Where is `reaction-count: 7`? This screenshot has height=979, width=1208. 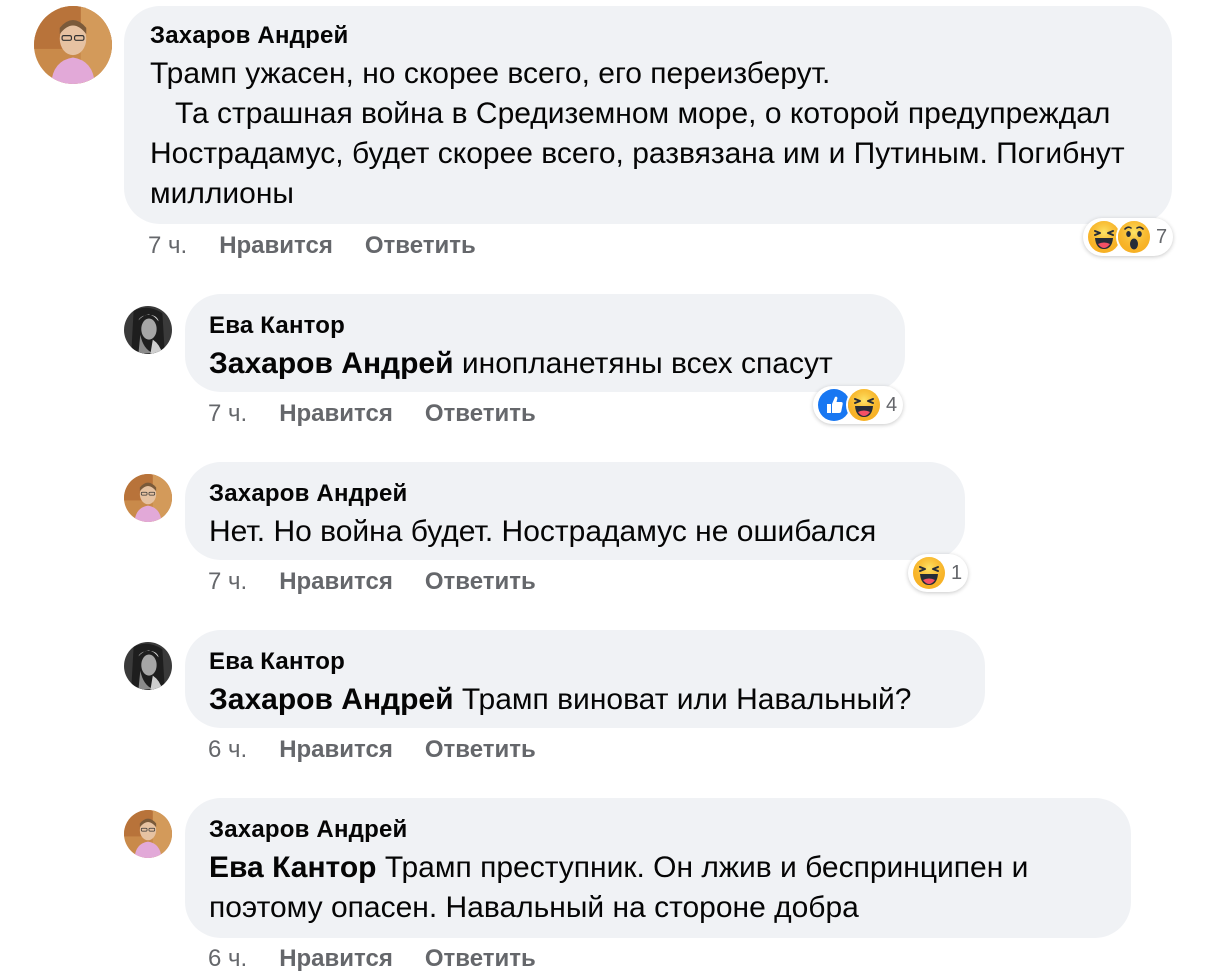
reaction-count: 7 is located at coordinates (1162, 237).